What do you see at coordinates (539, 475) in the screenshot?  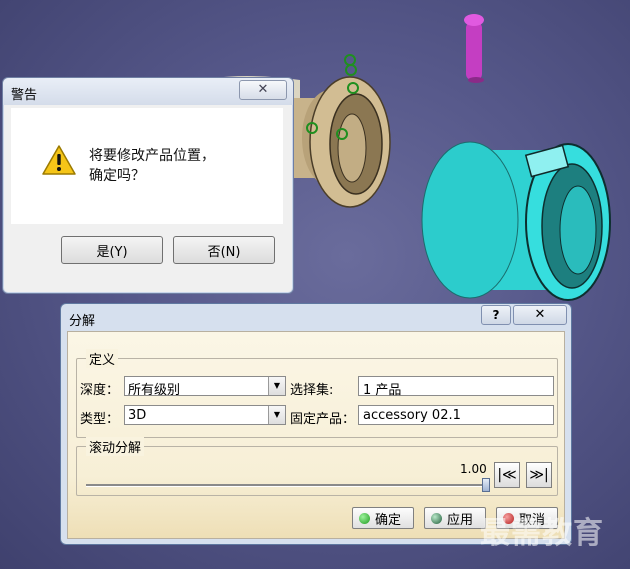 I see `last-step-button: ≫|` at bounding box center [539, 475].